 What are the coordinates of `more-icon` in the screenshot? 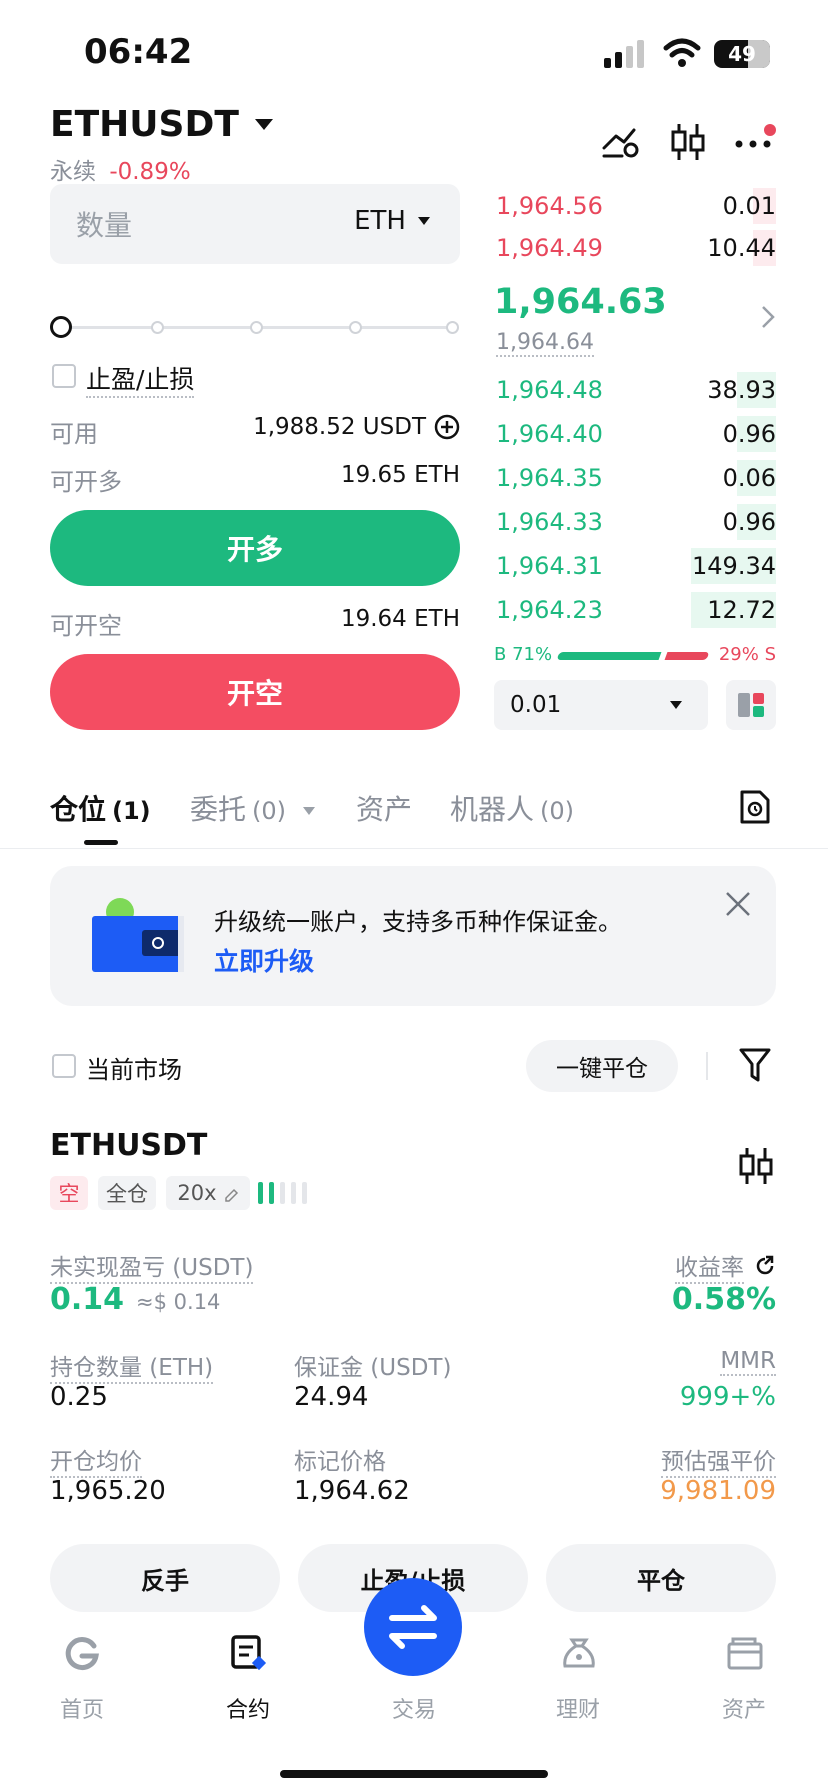 It's located at (756, 140).